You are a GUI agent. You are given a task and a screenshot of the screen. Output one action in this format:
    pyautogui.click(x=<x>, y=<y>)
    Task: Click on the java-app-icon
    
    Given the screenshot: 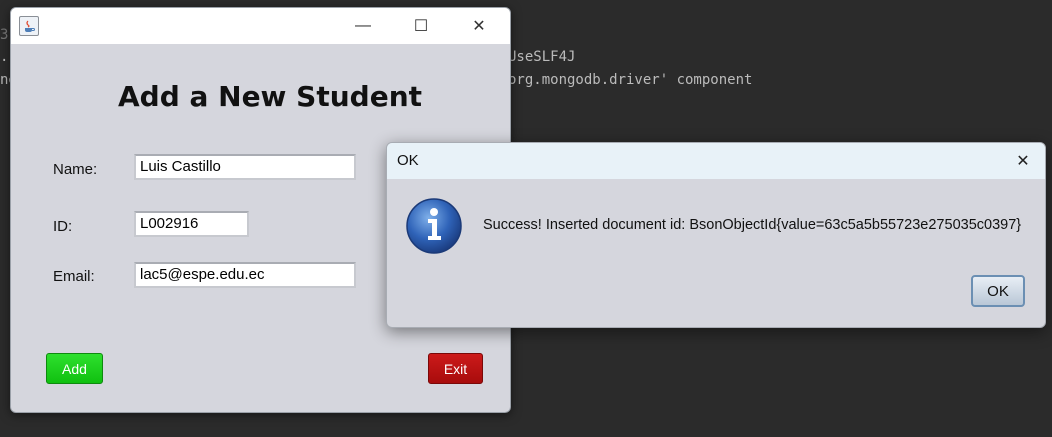 What is the action you would take?
    pyautogui.click(x=29, y=26)
    